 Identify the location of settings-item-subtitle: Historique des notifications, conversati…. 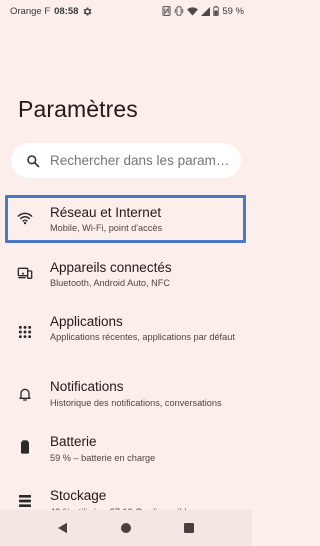
(136, 403).